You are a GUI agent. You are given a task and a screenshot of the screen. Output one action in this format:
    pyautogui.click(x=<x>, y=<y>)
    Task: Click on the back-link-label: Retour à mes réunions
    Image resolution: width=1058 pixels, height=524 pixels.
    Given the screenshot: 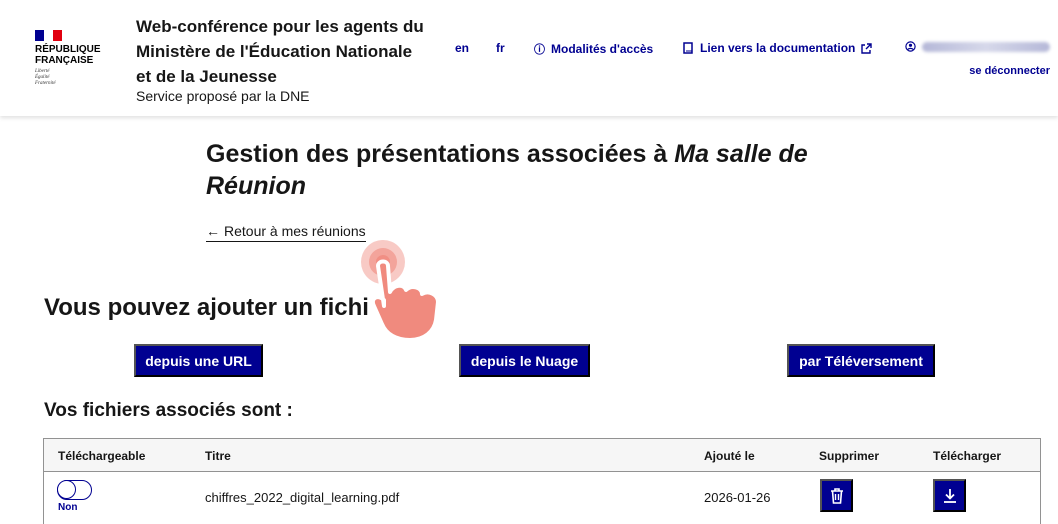 What is the action you would take?
    pyautogui.click(x=295, y=231)
    